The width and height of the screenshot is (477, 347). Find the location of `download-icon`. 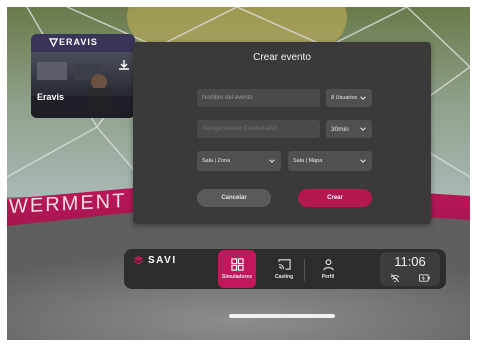

download-icon is located at coordinates (124, 65).